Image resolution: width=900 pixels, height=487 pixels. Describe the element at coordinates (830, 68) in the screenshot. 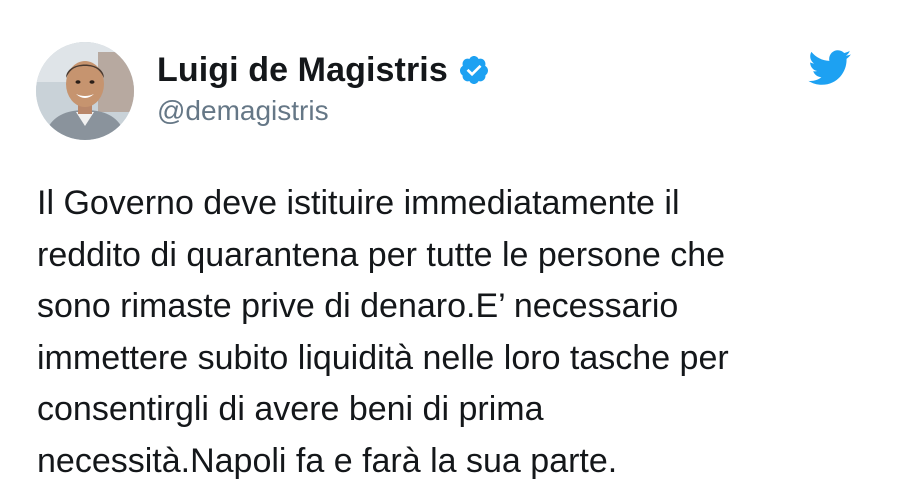

I see `twitter-bird-icon` at that location.